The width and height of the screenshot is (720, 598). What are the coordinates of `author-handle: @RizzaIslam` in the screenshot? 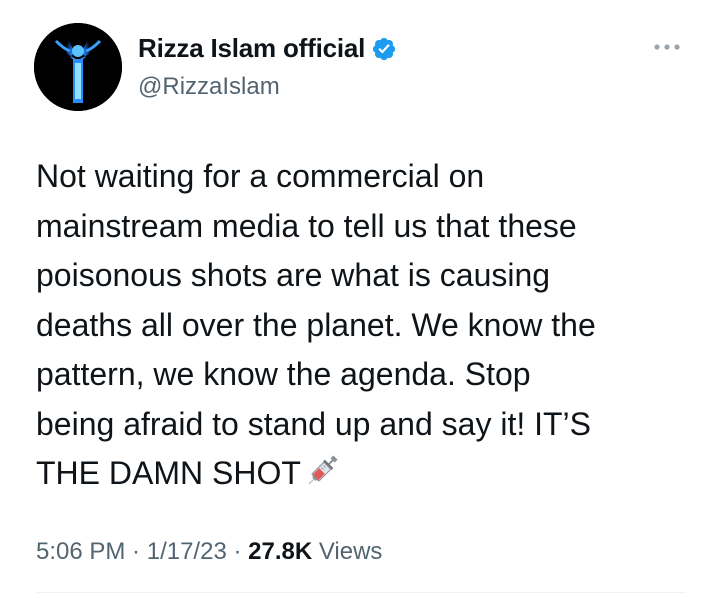 It's located at (209, 87).